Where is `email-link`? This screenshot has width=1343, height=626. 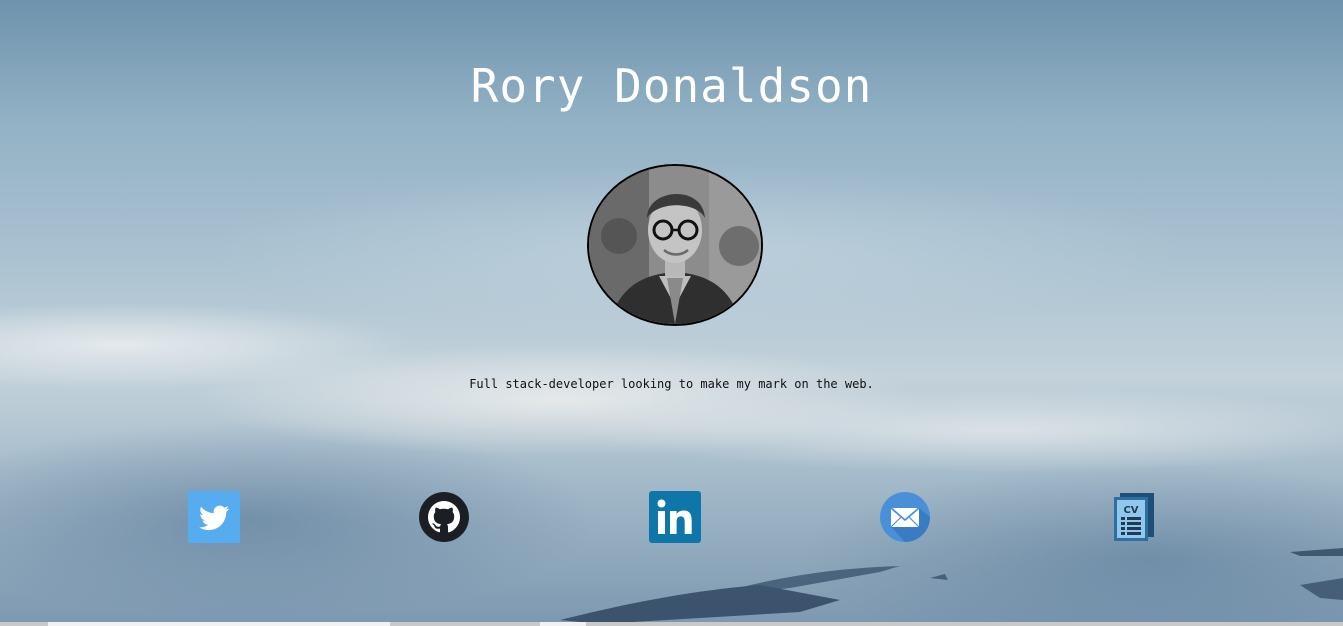
email-link is located at coordinates (905, 517).